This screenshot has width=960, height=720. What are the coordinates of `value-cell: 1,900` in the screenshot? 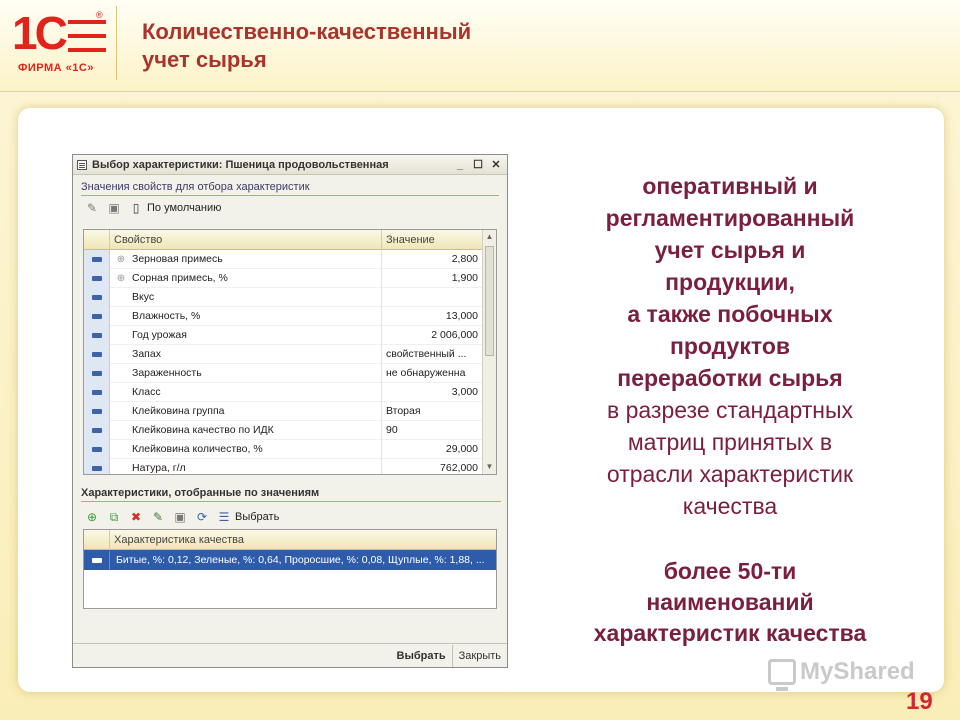 It's located at (432, 278).